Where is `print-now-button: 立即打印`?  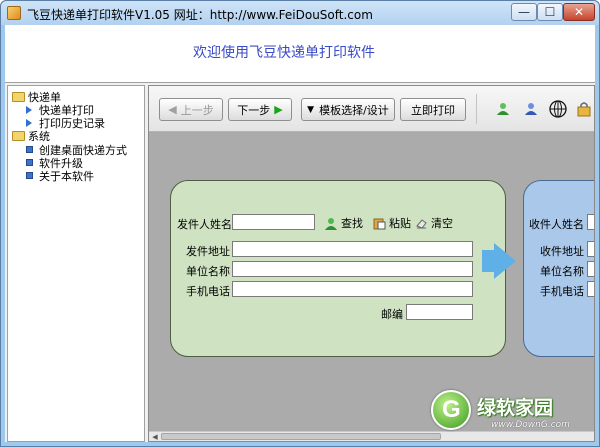
print-now-button: 立即打印 is located at coordinates (433, 109).